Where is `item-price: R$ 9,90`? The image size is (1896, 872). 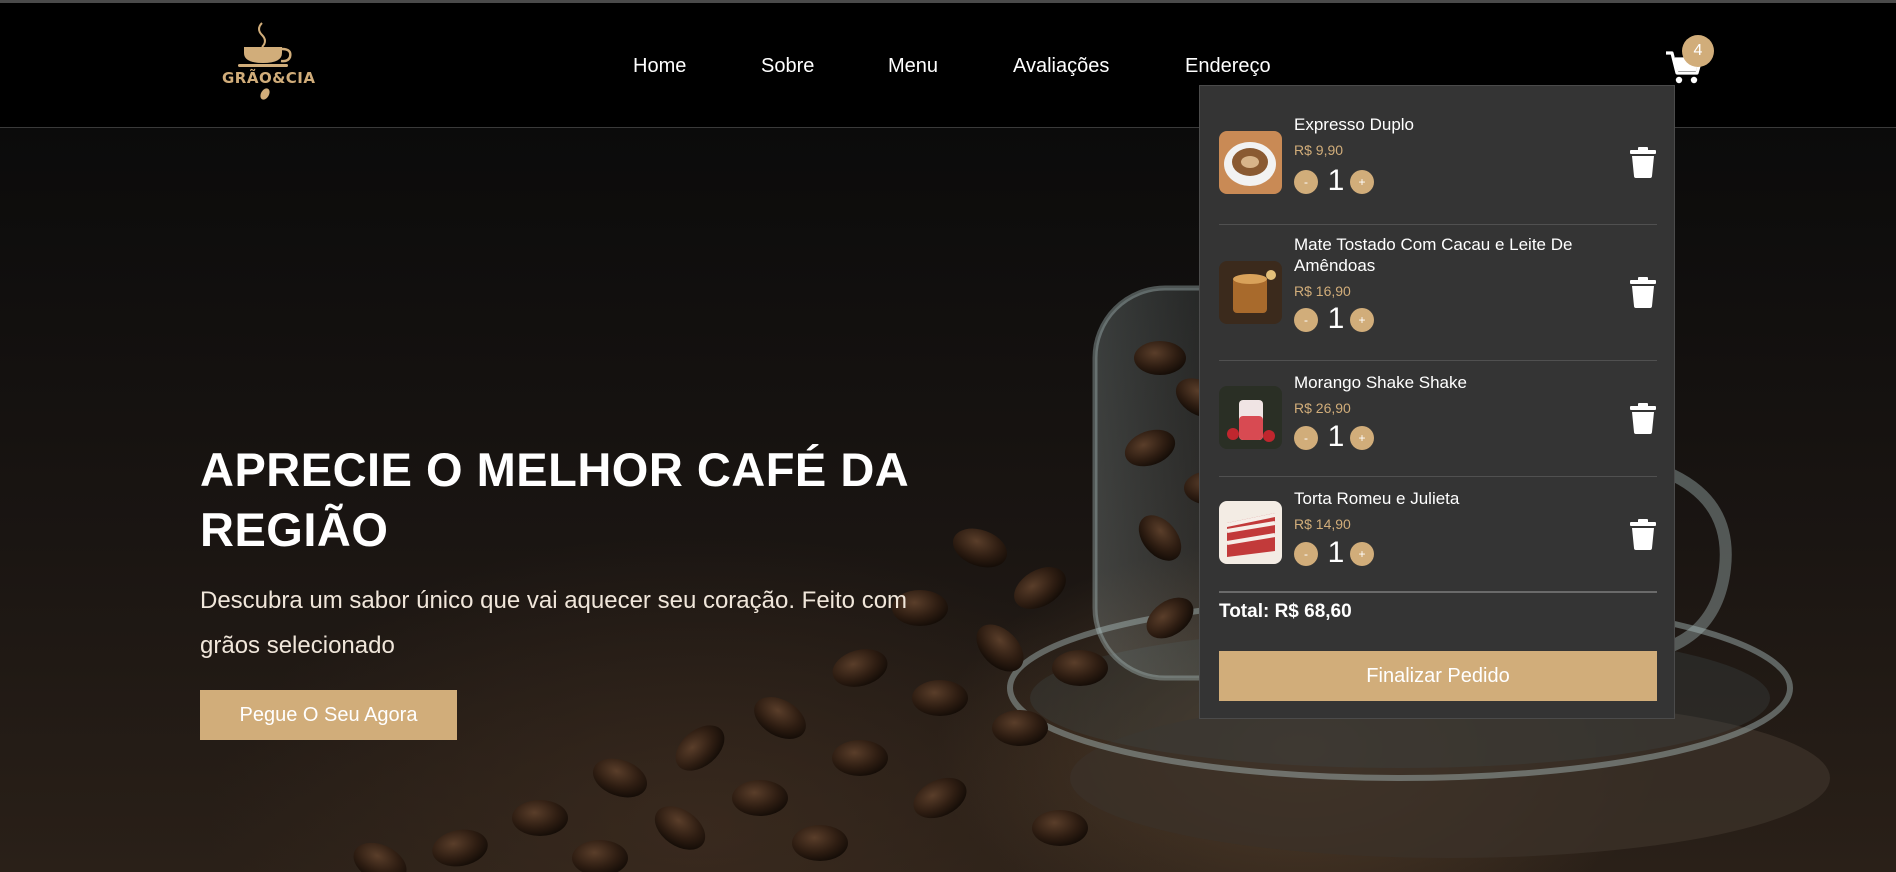 item-price: R$ 9,90 is located at coordinates (1319, 150).